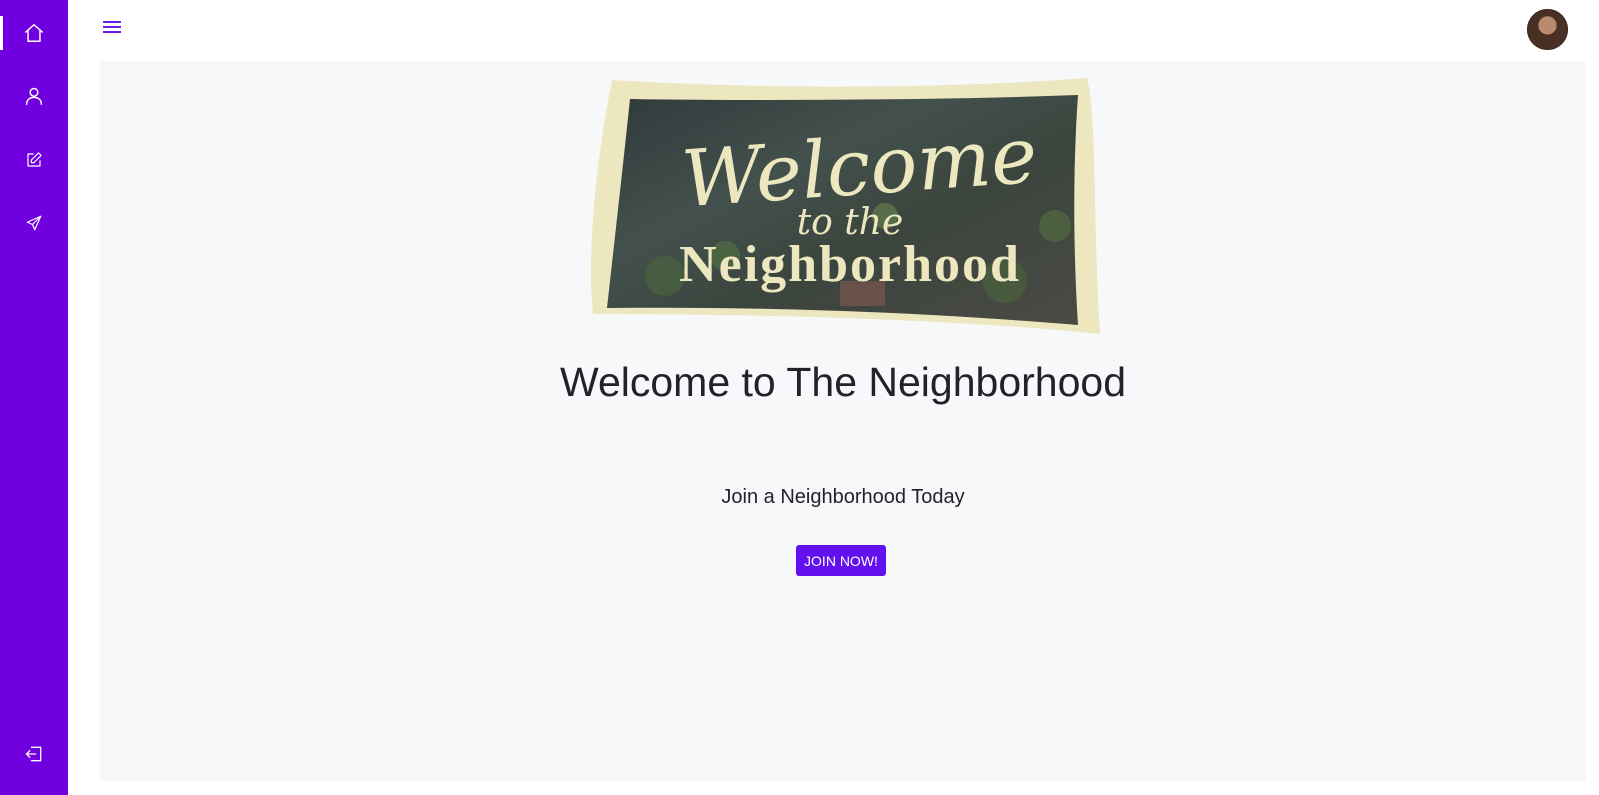 This screenshot has width=1599, height=795. Describe the element at coordinates (843, 497) in the screenshot. I see `join-subtitle: Join a Neighborhood Today` at that location.